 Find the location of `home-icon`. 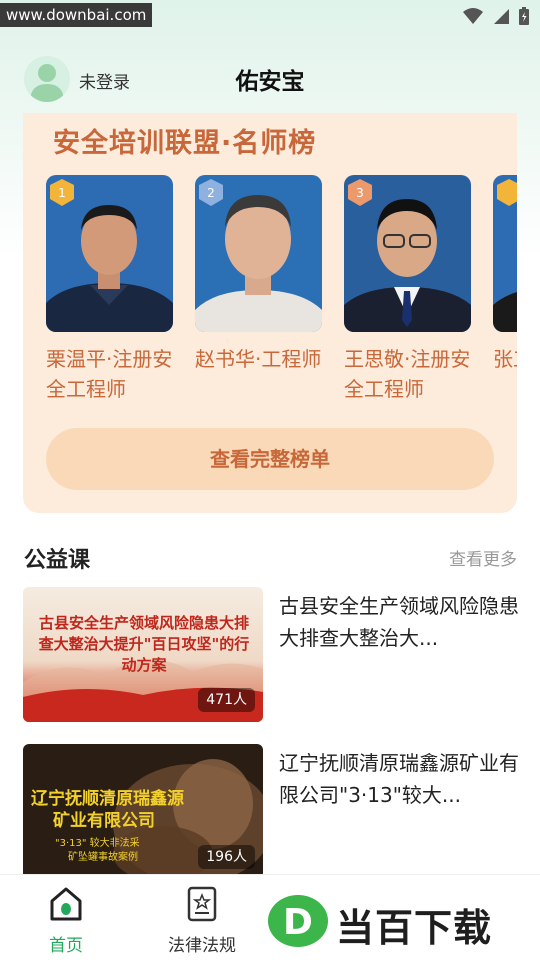

home-icon is located at coordinates (66, 904).